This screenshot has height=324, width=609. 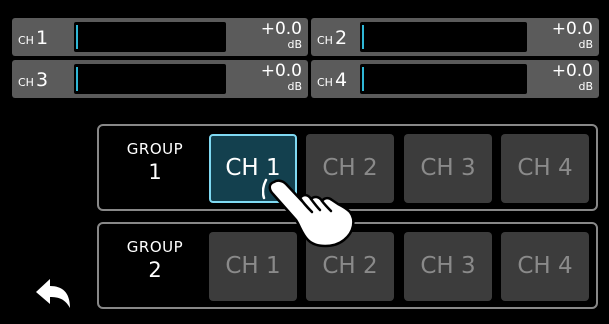 What do you see at coordinates (26, 82) in the screenshot?
I see `meter-3-prefix: CH` at bounding box center [26, 82].